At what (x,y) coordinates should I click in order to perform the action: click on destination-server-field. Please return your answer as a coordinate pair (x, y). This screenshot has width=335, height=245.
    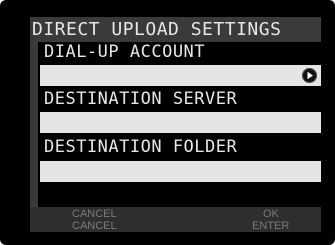
    Looking at the image, I should click on (180, 122).